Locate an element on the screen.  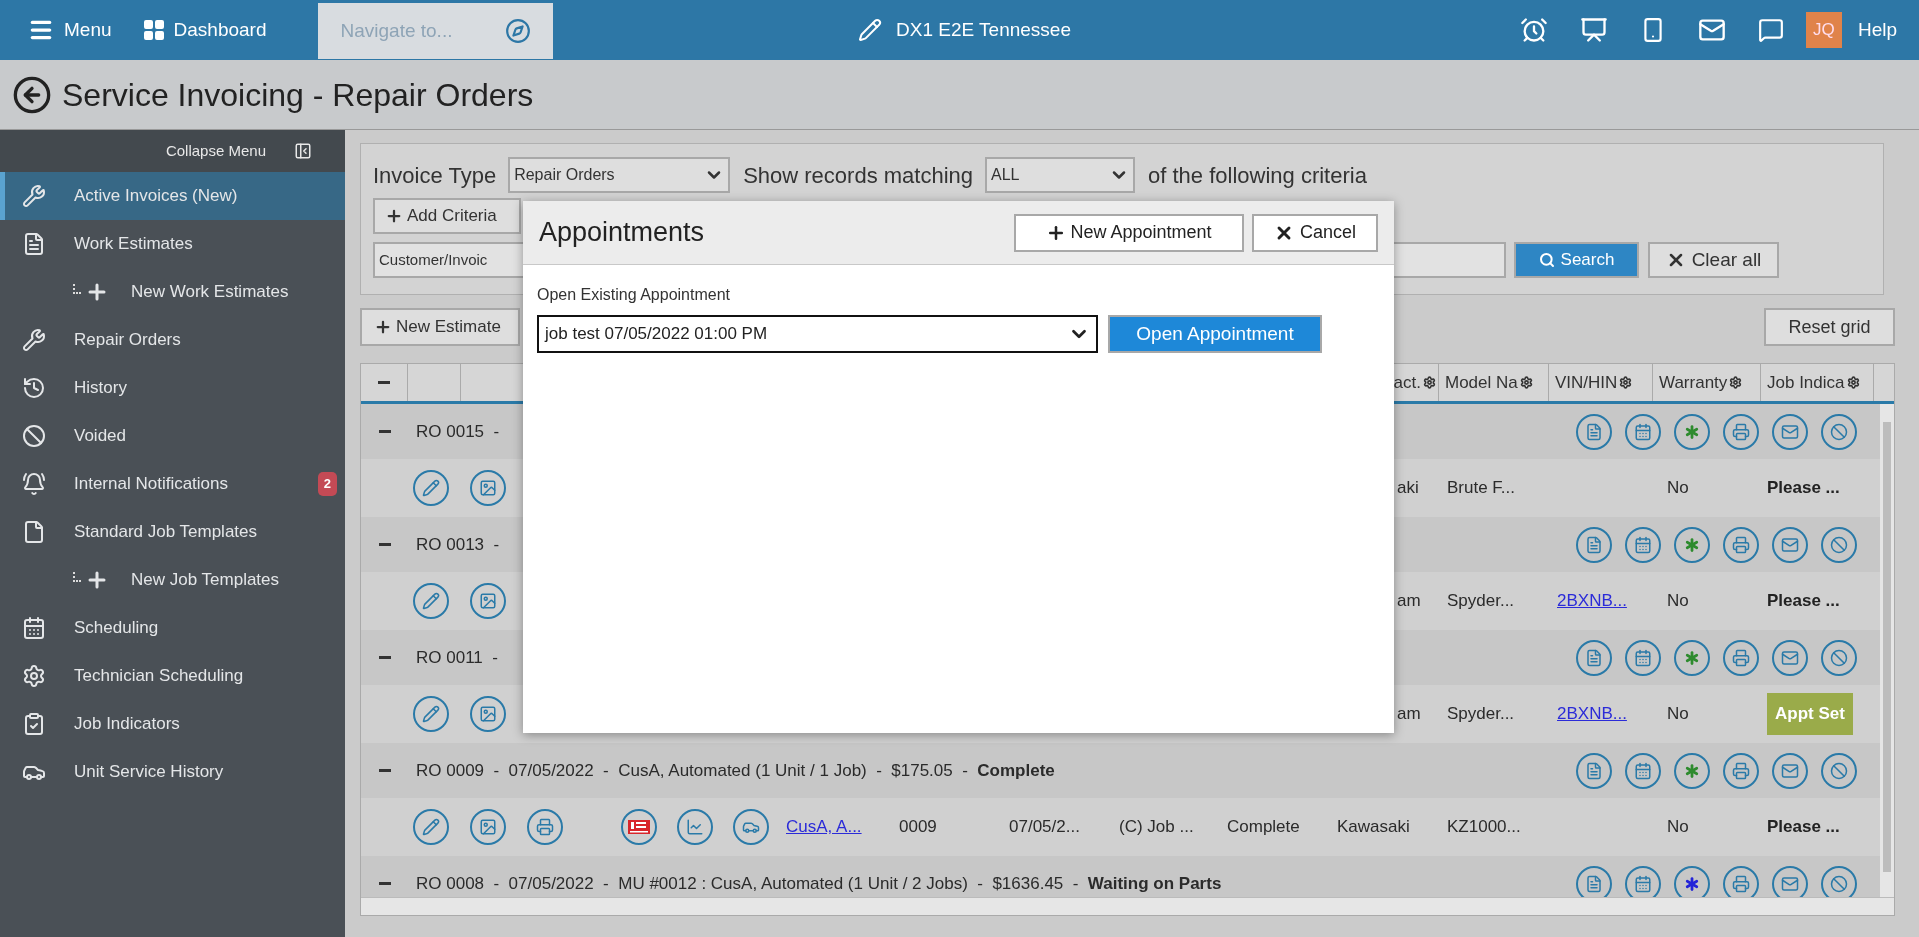
back-icon is located at coordinates (32, 94).